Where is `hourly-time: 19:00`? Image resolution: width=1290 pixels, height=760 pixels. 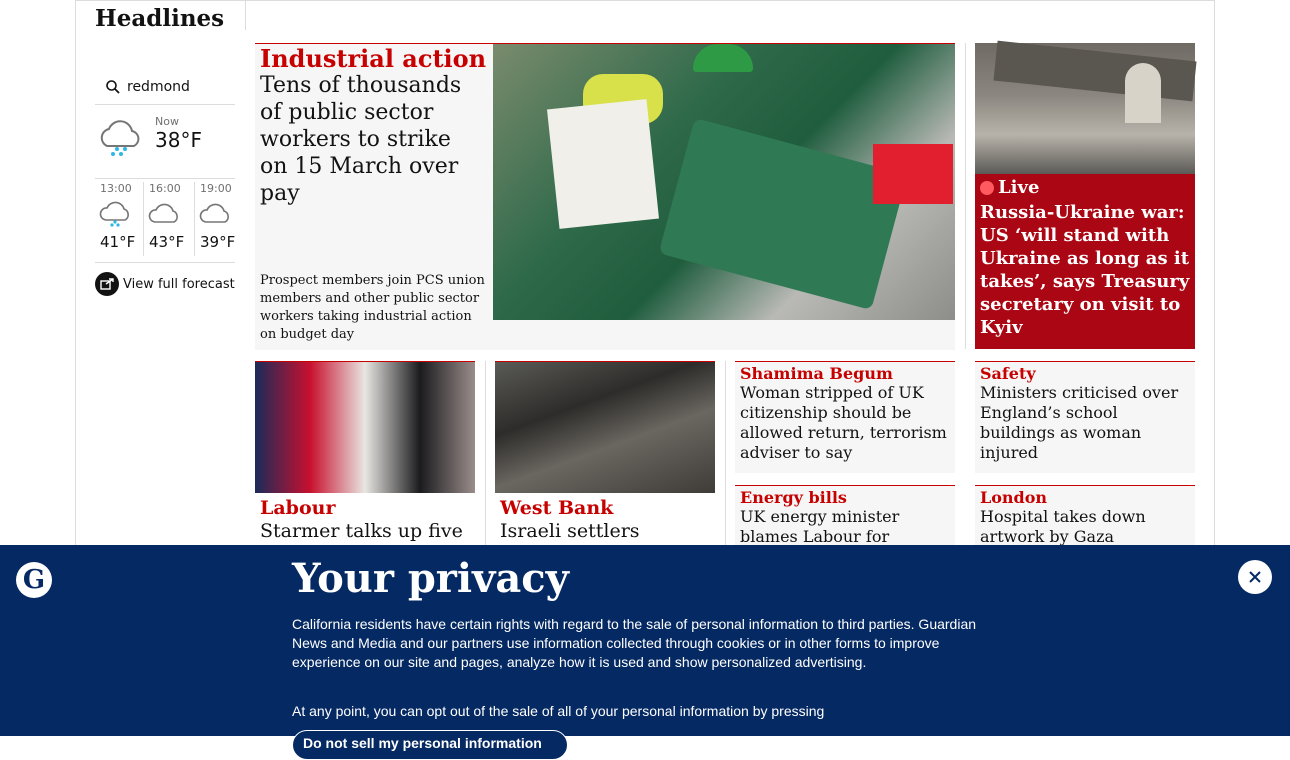
hourly-time: 19:00 is located at coordinates (216, 188).